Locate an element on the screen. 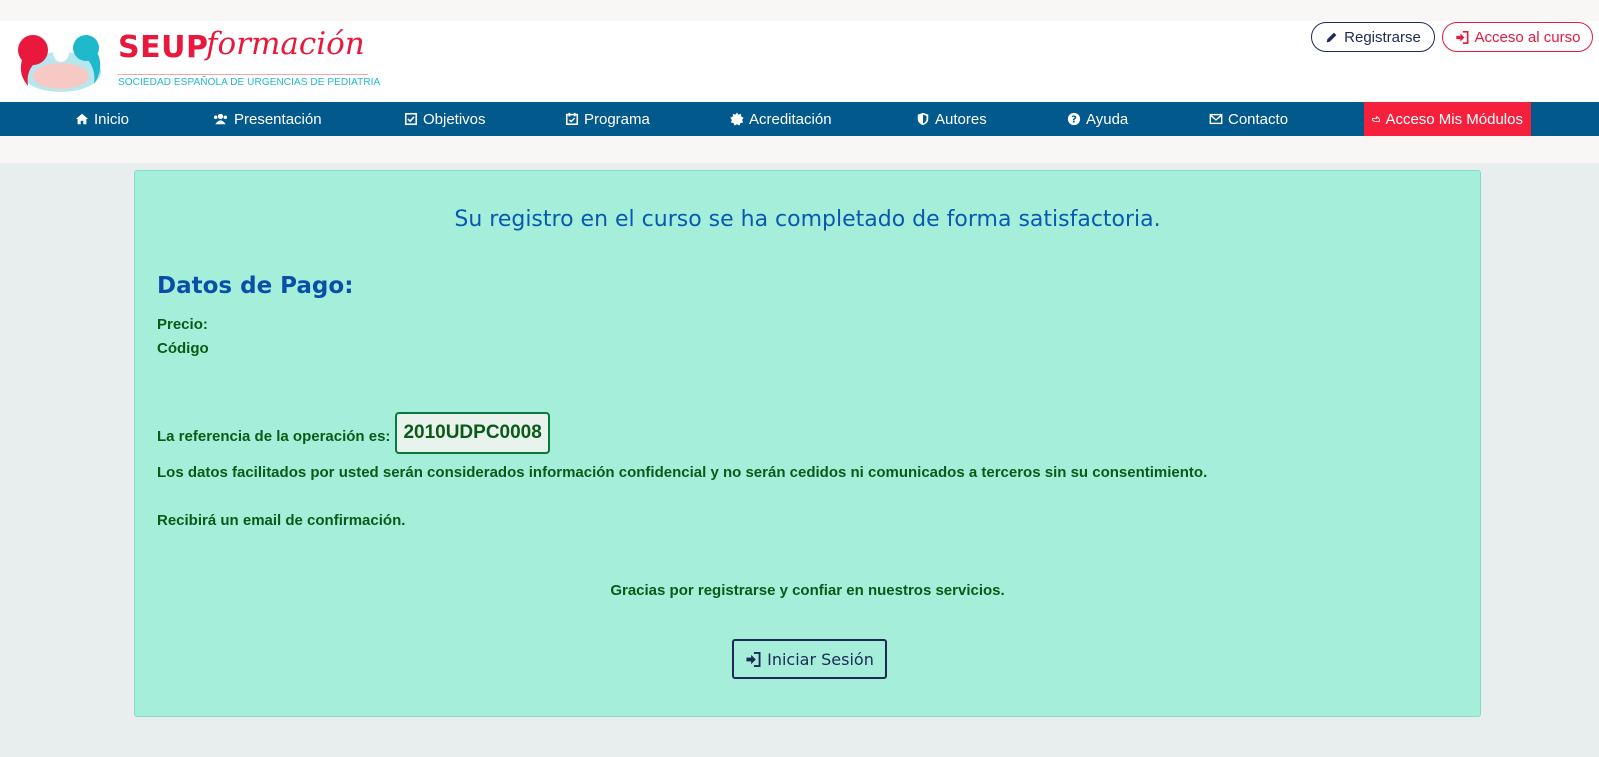 The image size is (1599, 757). certificate-icon is located at coordinates (737, 119).